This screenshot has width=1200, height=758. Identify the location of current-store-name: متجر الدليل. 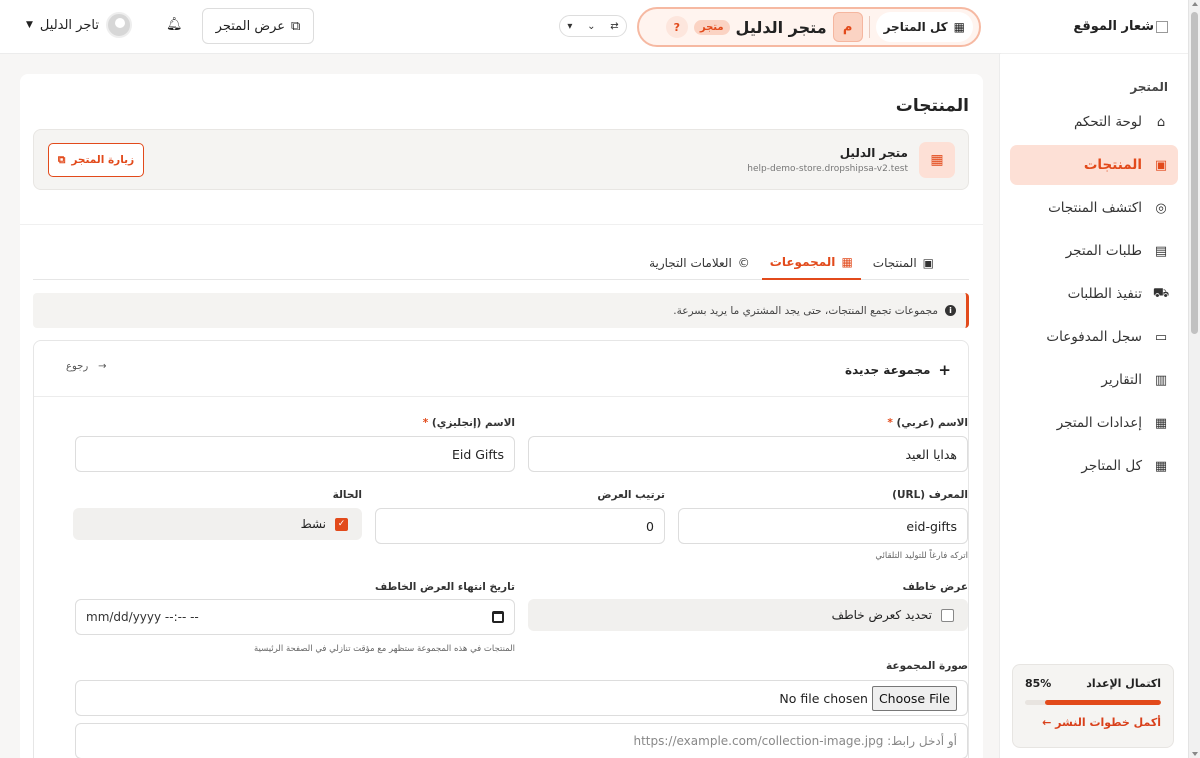
(781, 27).